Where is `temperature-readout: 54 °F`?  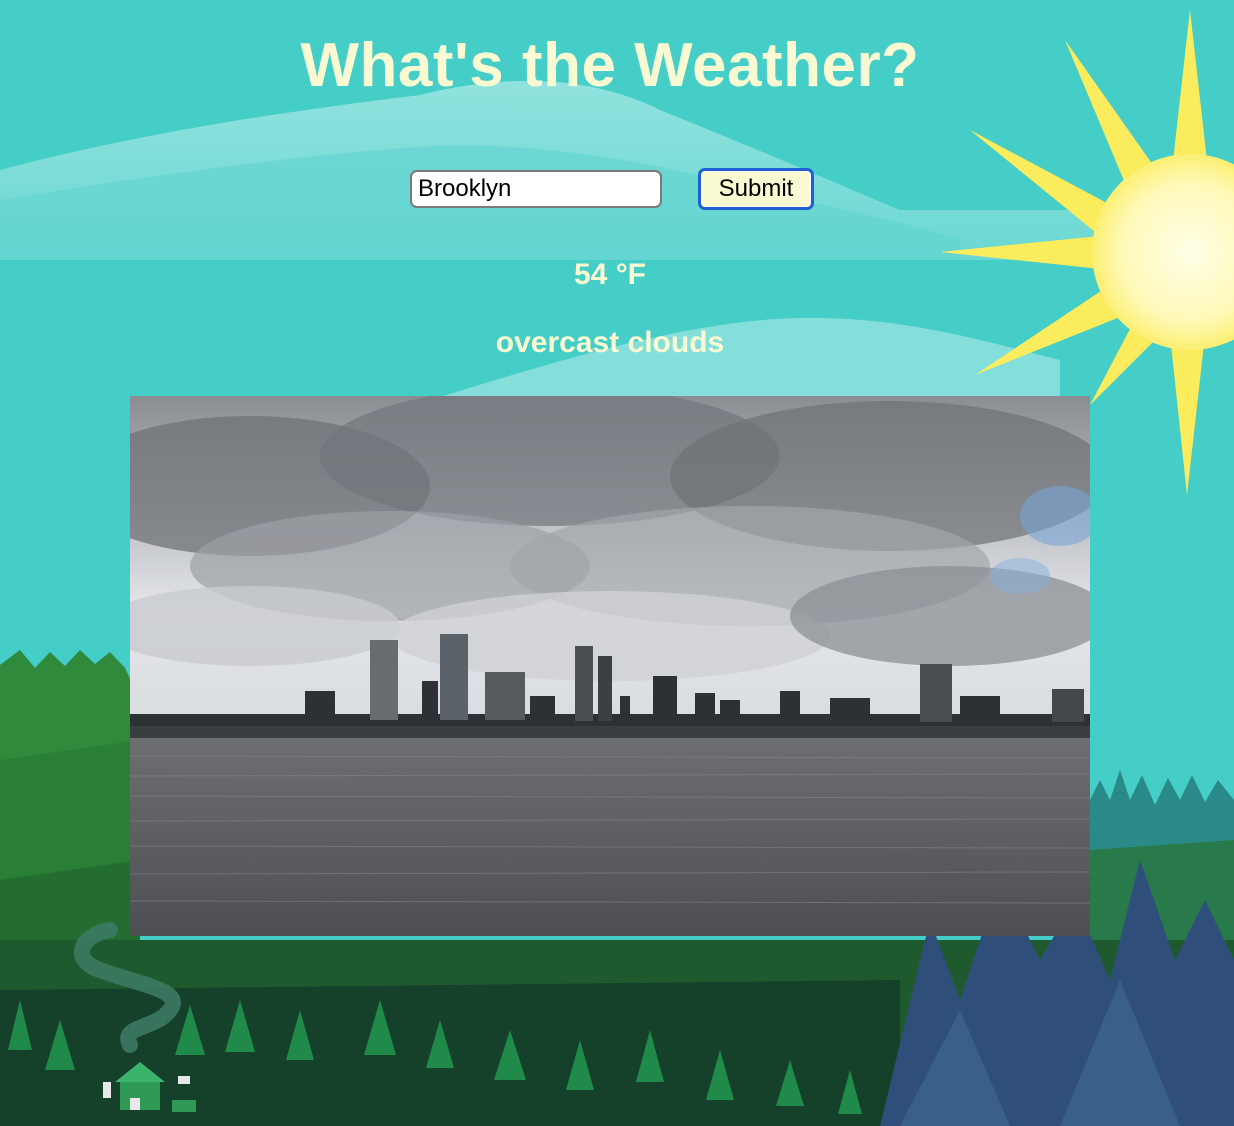 temperature-readout: 54 °F is located at coordinates (610, 274).